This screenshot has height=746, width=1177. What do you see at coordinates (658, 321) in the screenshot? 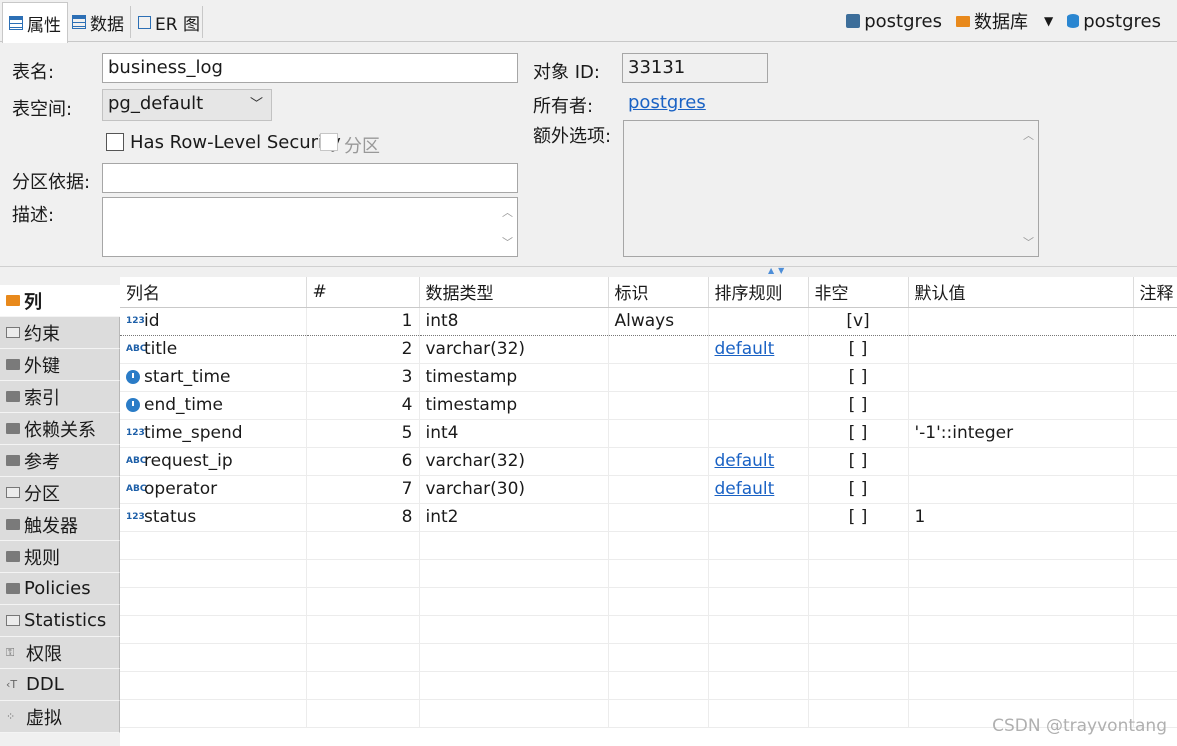
I see `cell-identity: Always` at bounding box center [658, 321].